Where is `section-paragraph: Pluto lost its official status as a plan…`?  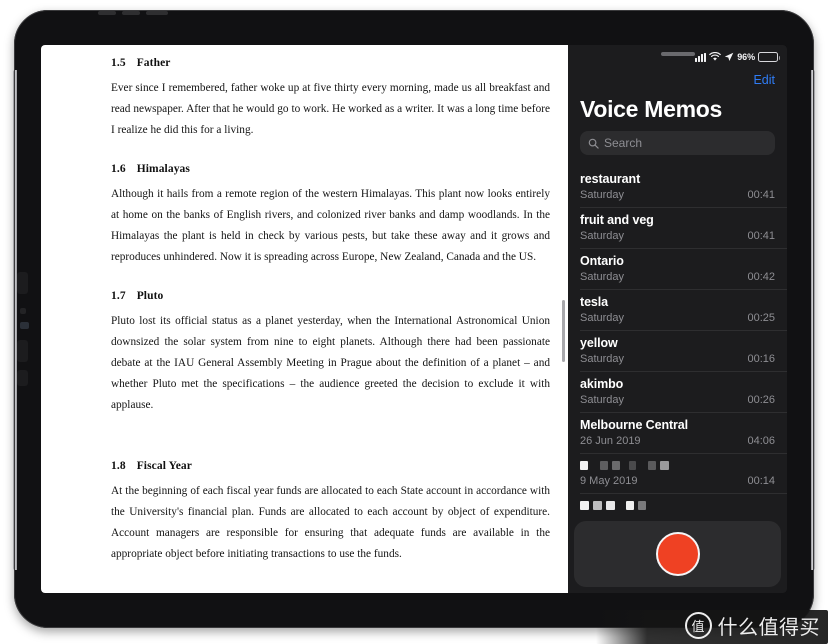 section-paragraph: Pluto lost its official status as a plan… is located at coordinates (330, 363).